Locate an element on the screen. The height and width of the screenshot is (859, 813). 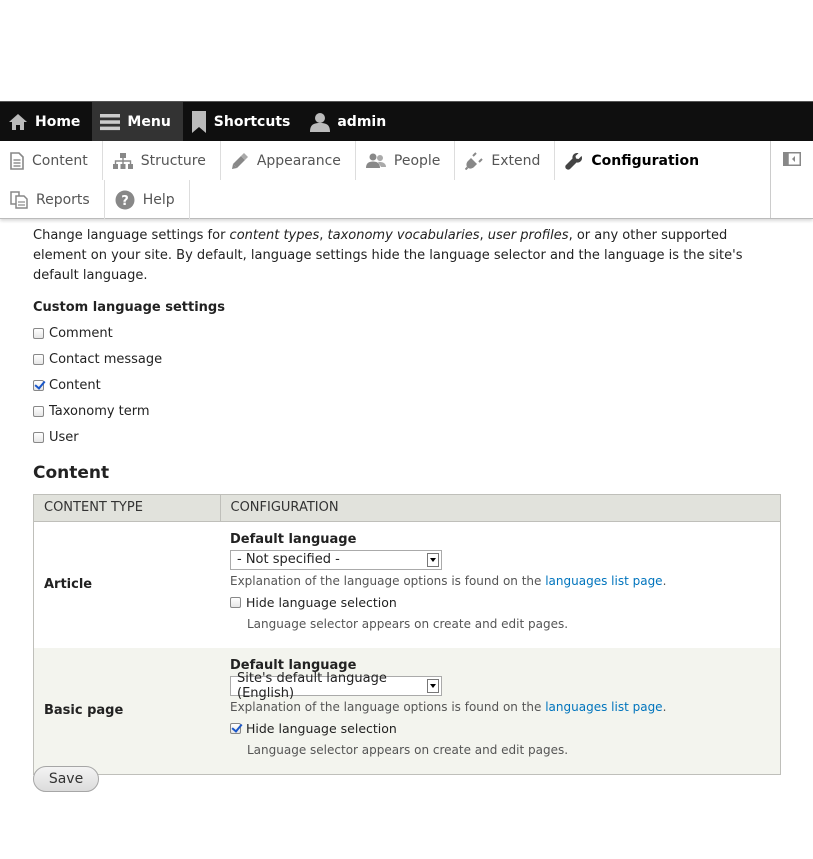
default-language-select: Site's default language (English) is located at coordinates (336, 686).